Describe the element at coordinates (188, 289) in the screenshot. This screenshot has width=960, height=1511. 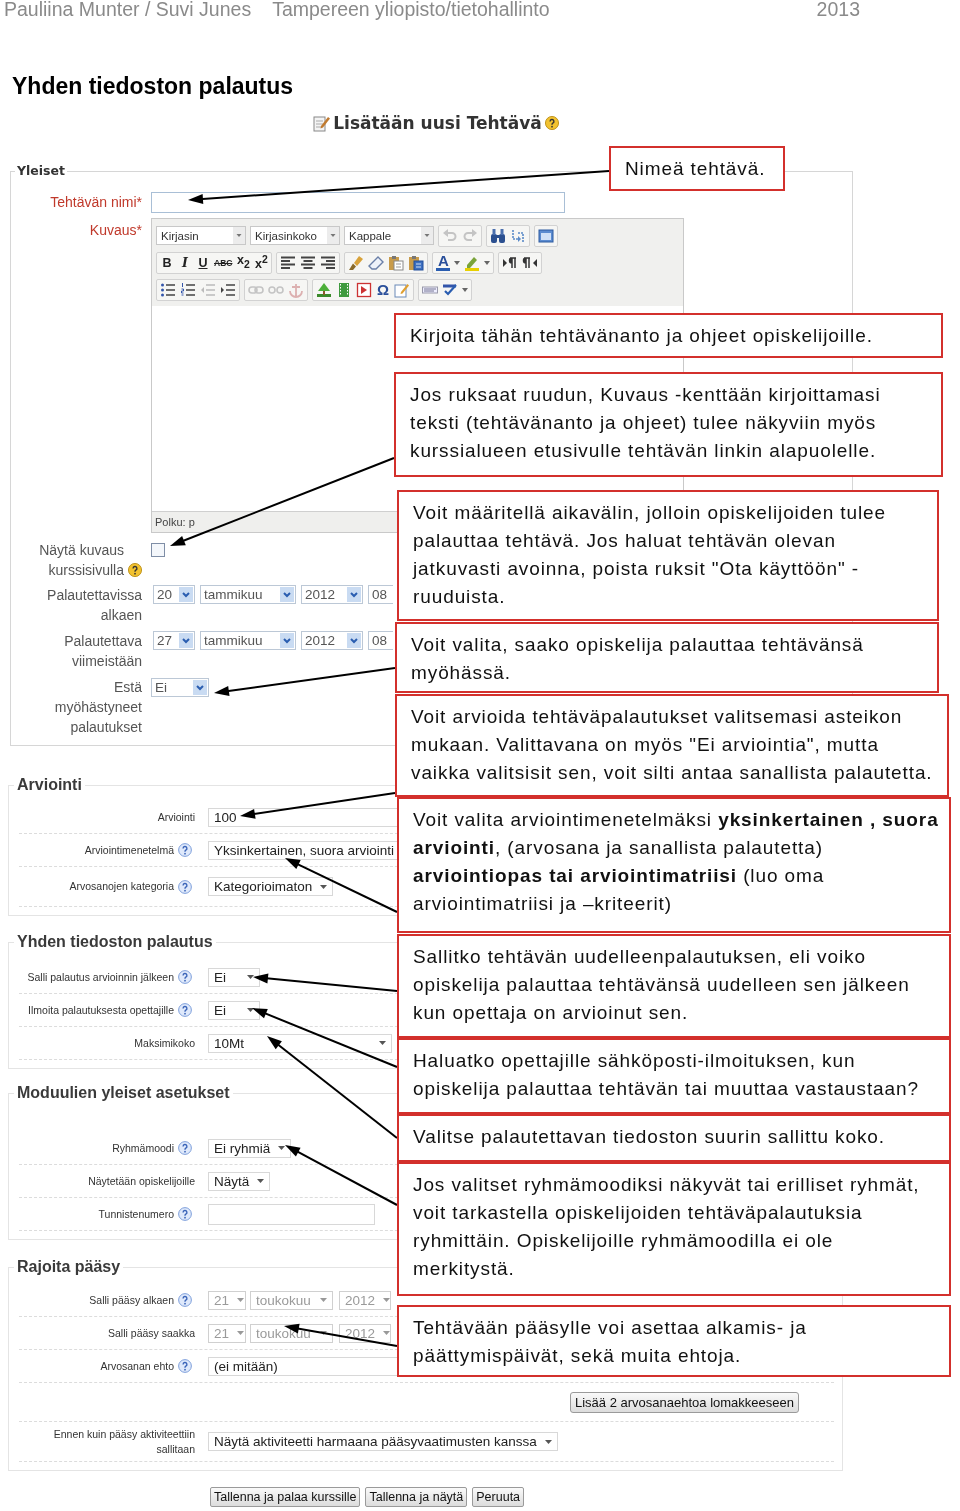
I see `numbered-list-icon` at that location.